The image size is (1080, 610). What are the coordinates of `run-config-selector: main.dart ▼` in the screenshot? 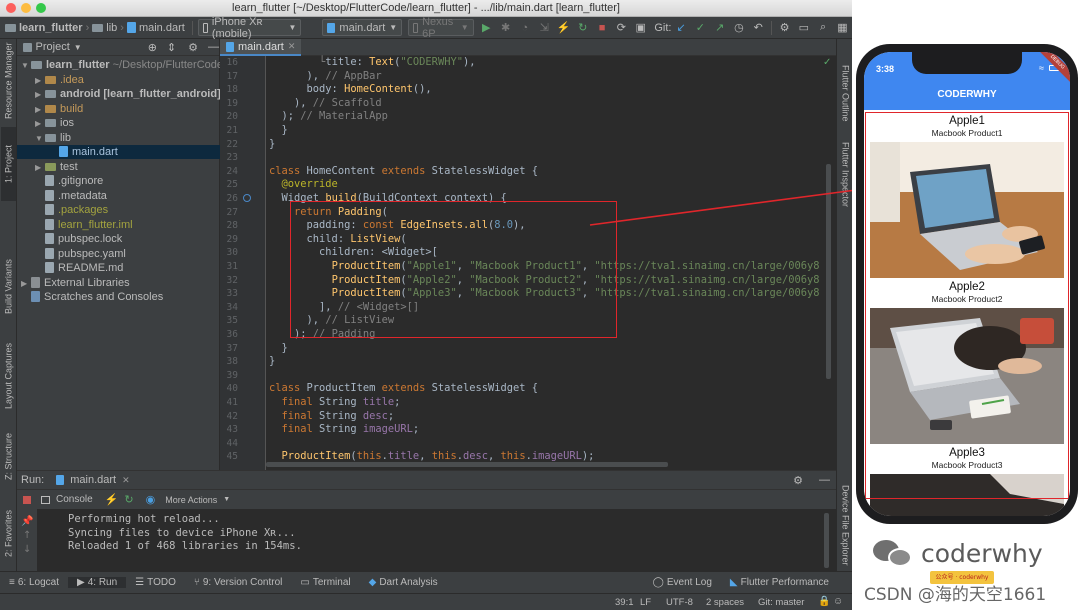 It's located at (362, 27).